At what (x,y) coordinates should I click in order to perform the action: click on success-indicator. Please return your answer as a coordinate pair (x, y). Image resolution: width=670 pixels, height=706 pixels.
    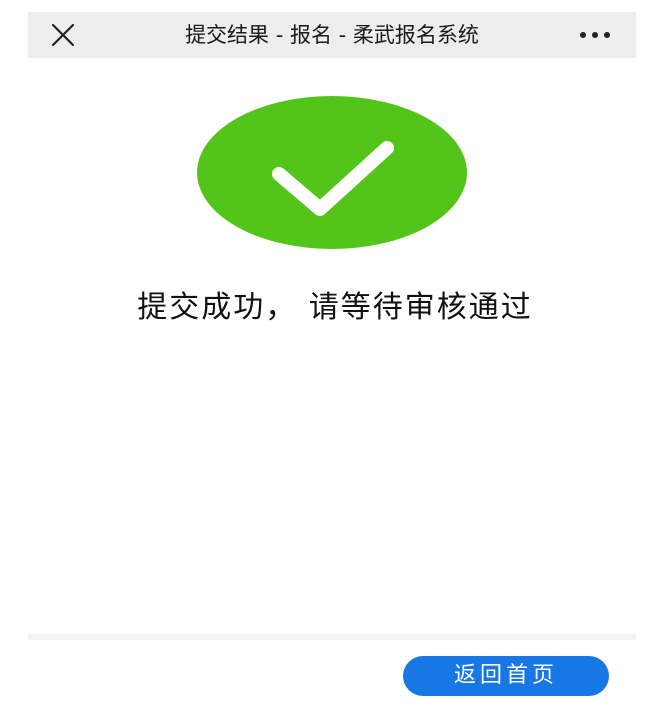
    Looking at the image, I should click on (332, 172).